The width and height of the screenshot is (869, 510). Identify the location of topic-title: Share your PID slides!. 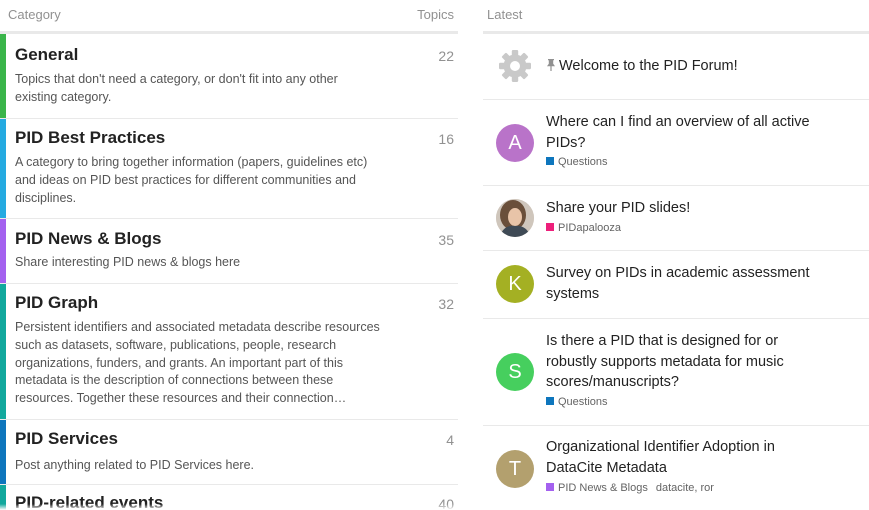
(688, 208).